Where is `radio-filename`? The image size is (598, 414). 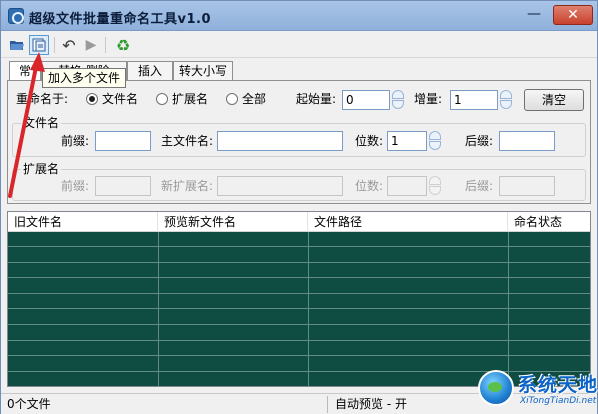 radio-filename is located at coordinates (92, 99).